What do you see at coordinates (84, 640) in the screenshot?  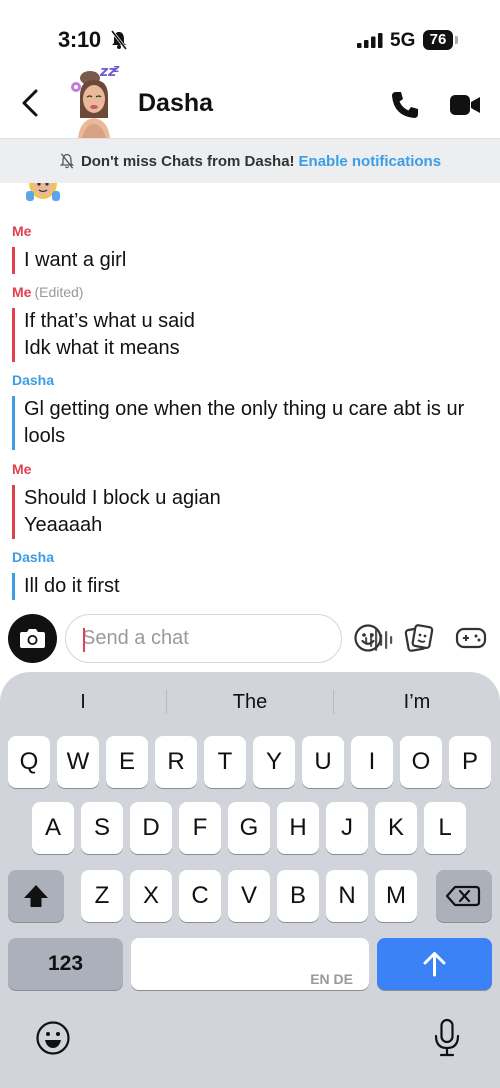 I see `text-cursor` at bounding box center [84, 640].